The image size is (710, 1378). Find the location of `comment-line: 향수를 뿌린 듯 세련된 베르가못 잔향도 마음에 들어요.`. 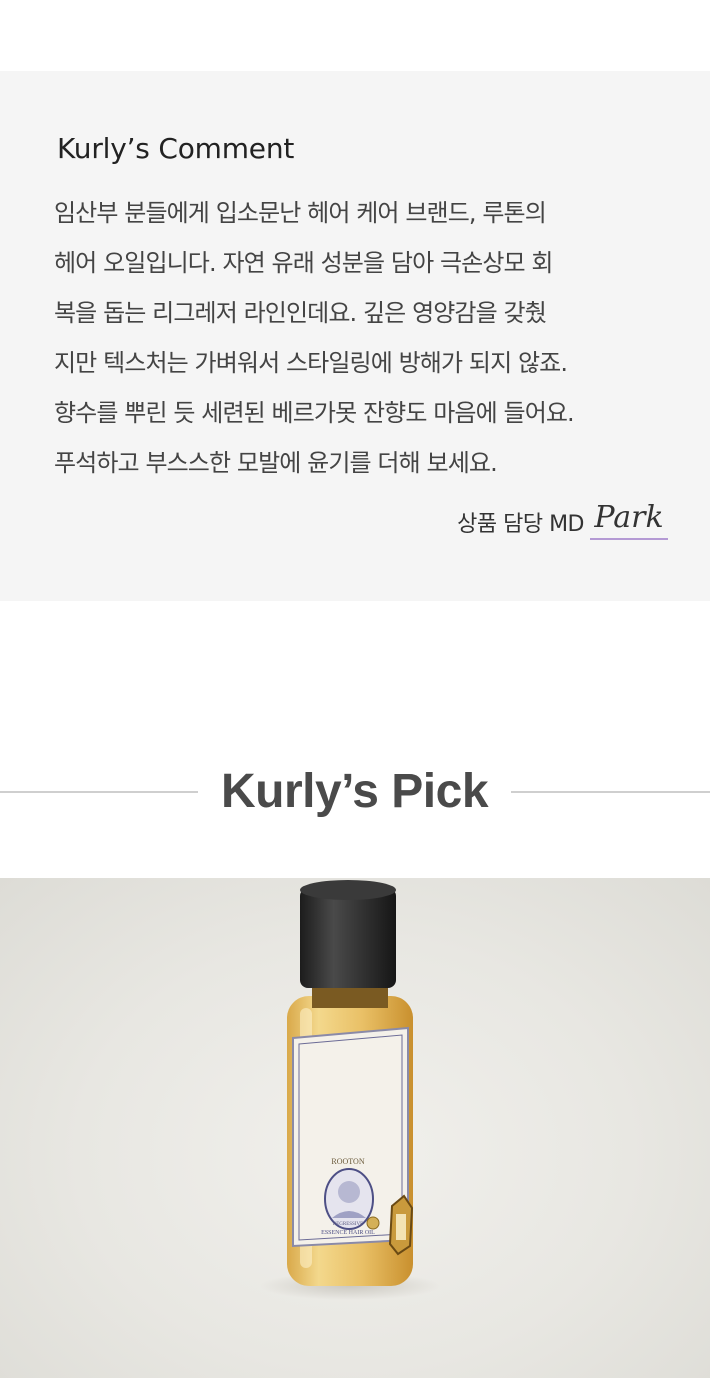

comment-line: 향수를 뿌린 듯 세련된 베르가못 잔향도 마음에 들어요. is located at coordinates (314, 413).